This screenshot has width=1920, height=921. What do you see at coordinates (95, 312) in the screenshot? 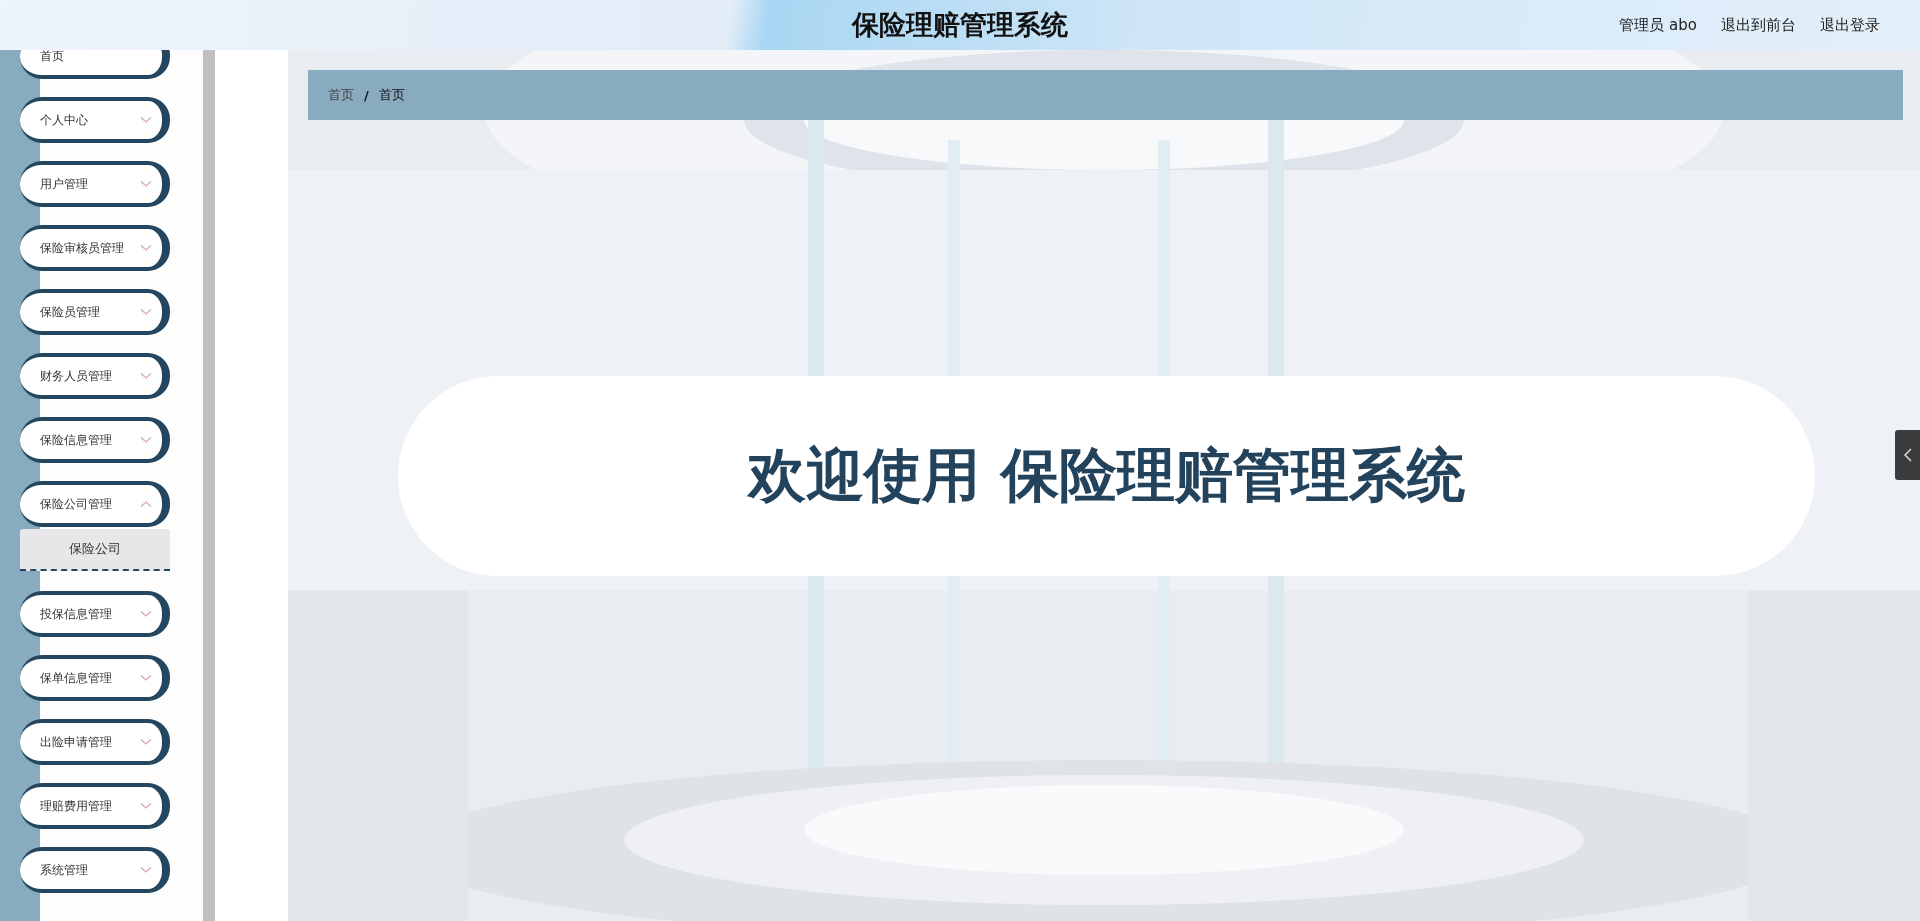
I see `menu-item: 保险员管理` at bounding box center [95, 312].